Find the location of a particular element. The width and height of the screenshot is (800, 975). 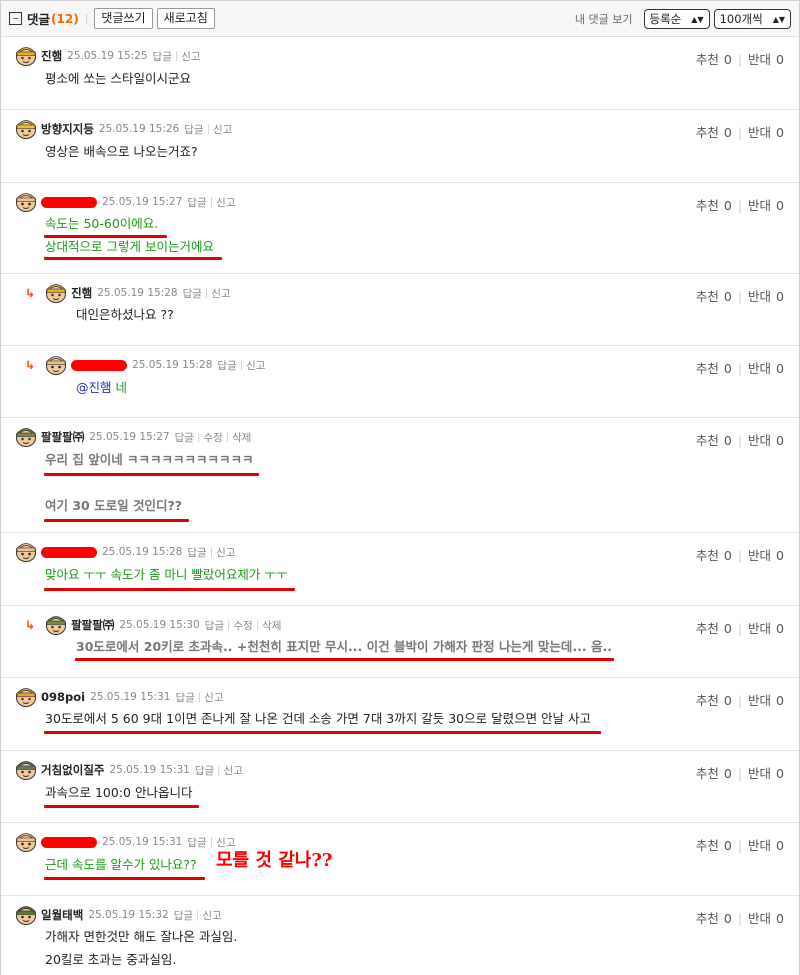

minus-box-icon: − is located at coordinates (15, 18).